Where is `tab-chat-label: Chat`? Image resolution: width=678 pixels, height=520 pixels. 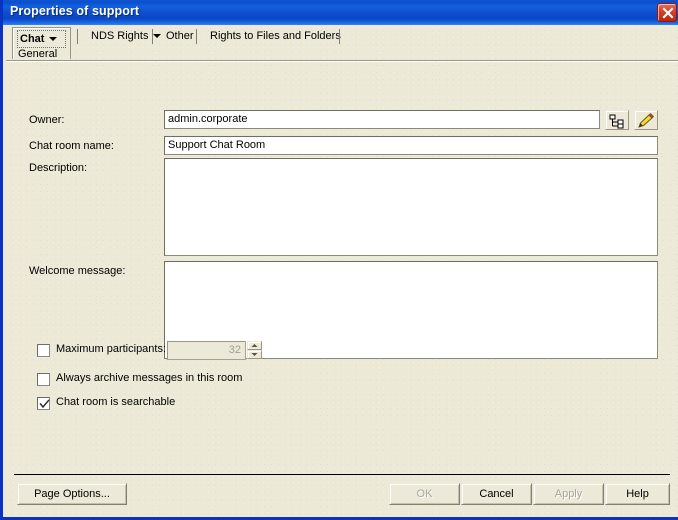
tab-chat-label: Chat is located at coordinates (32, 39).